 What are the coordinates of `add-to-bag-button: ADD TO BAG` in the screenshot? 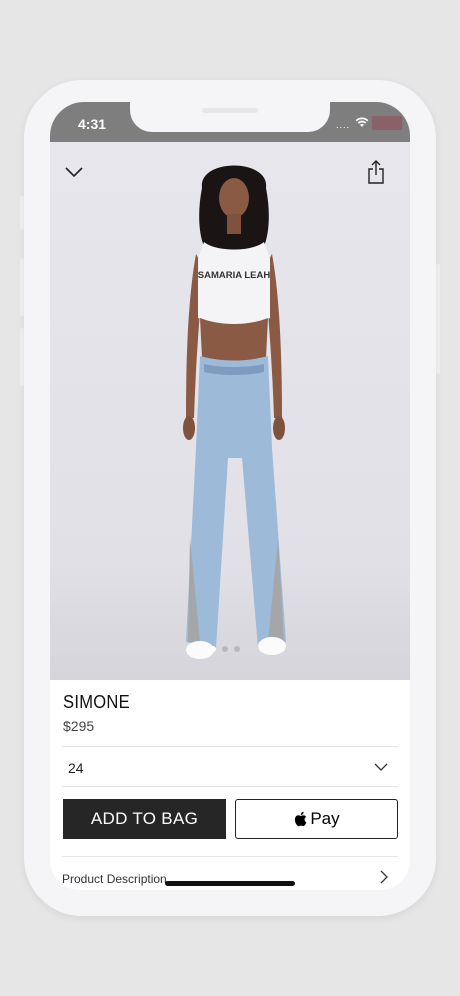 It's located at (144, 819).